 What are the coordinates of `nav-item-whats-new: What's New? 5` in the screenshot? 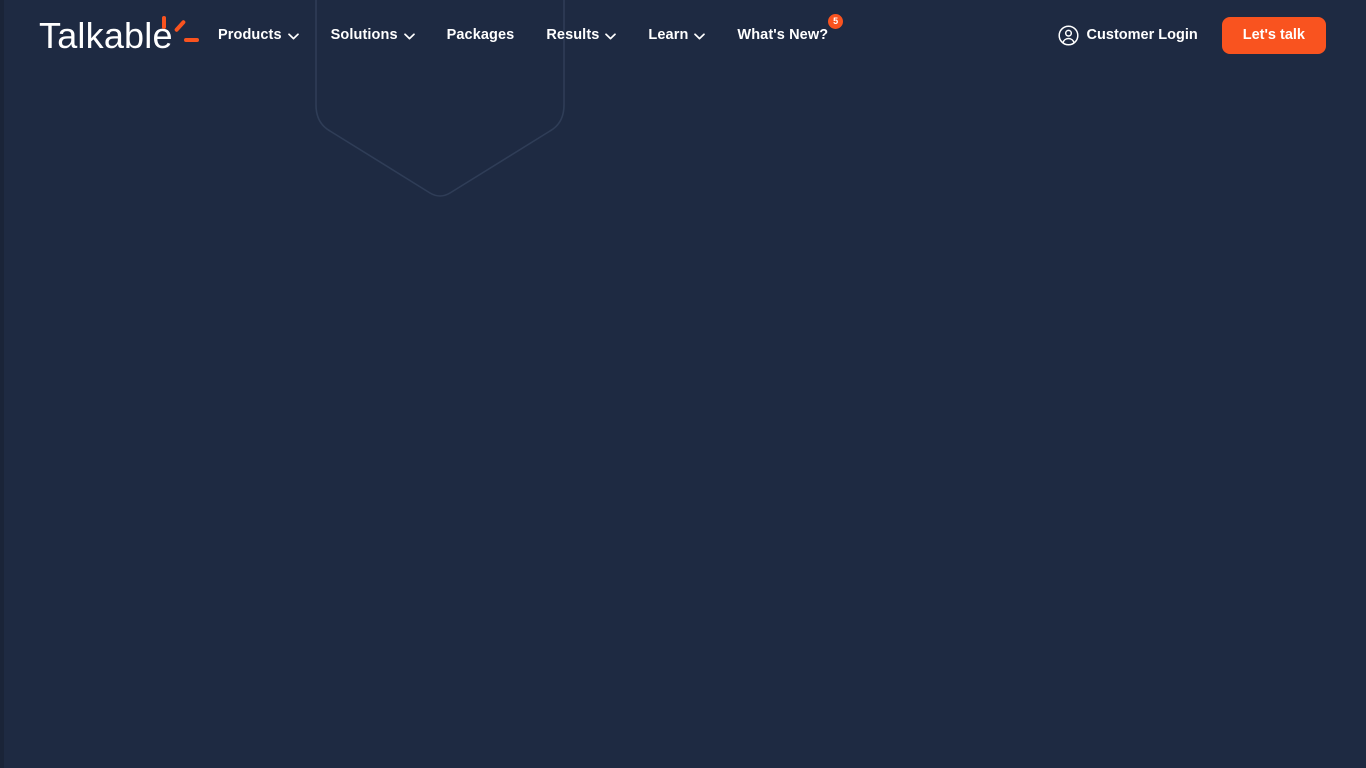 It's located at (790, 29).